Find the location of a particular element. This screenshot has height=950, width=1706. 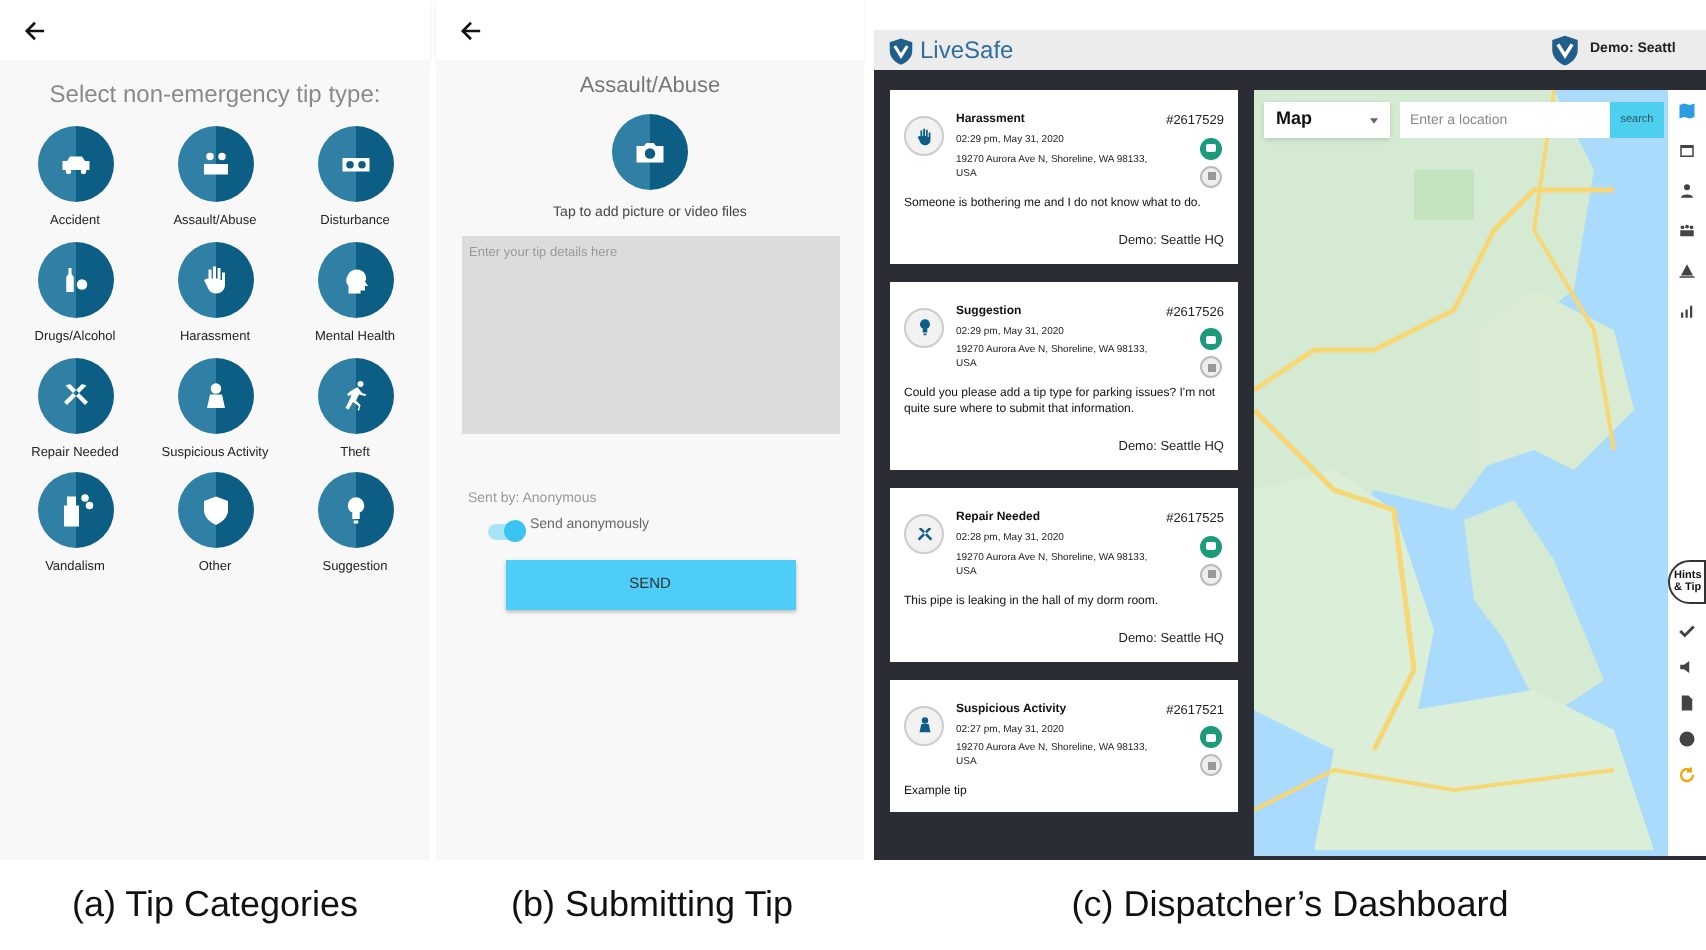

tip-card is located at coordinates (1064, 375).